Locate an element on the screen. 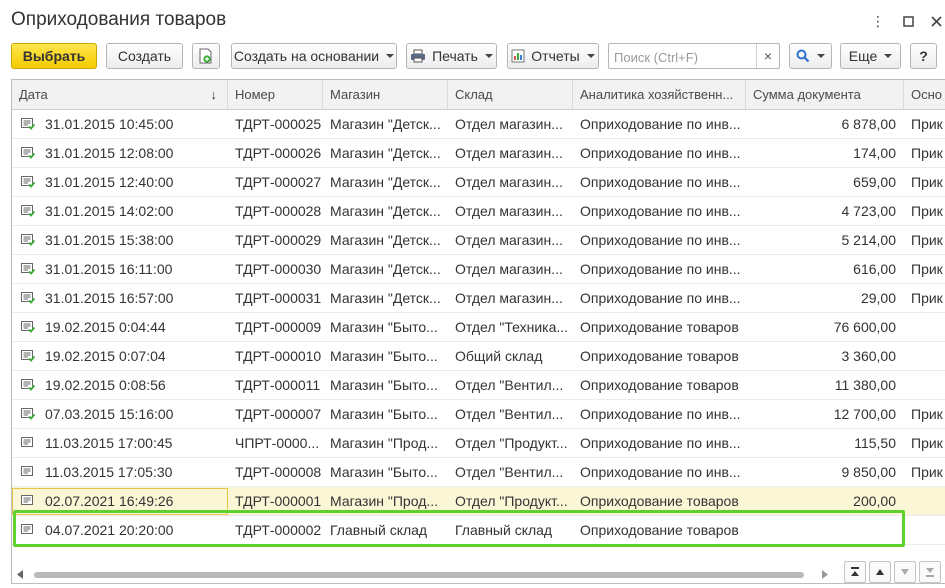 Image resolution: width=945 pixels, height=588 pixels. create-based-on-button: Создать на основании is located at coordinates (314, 56).